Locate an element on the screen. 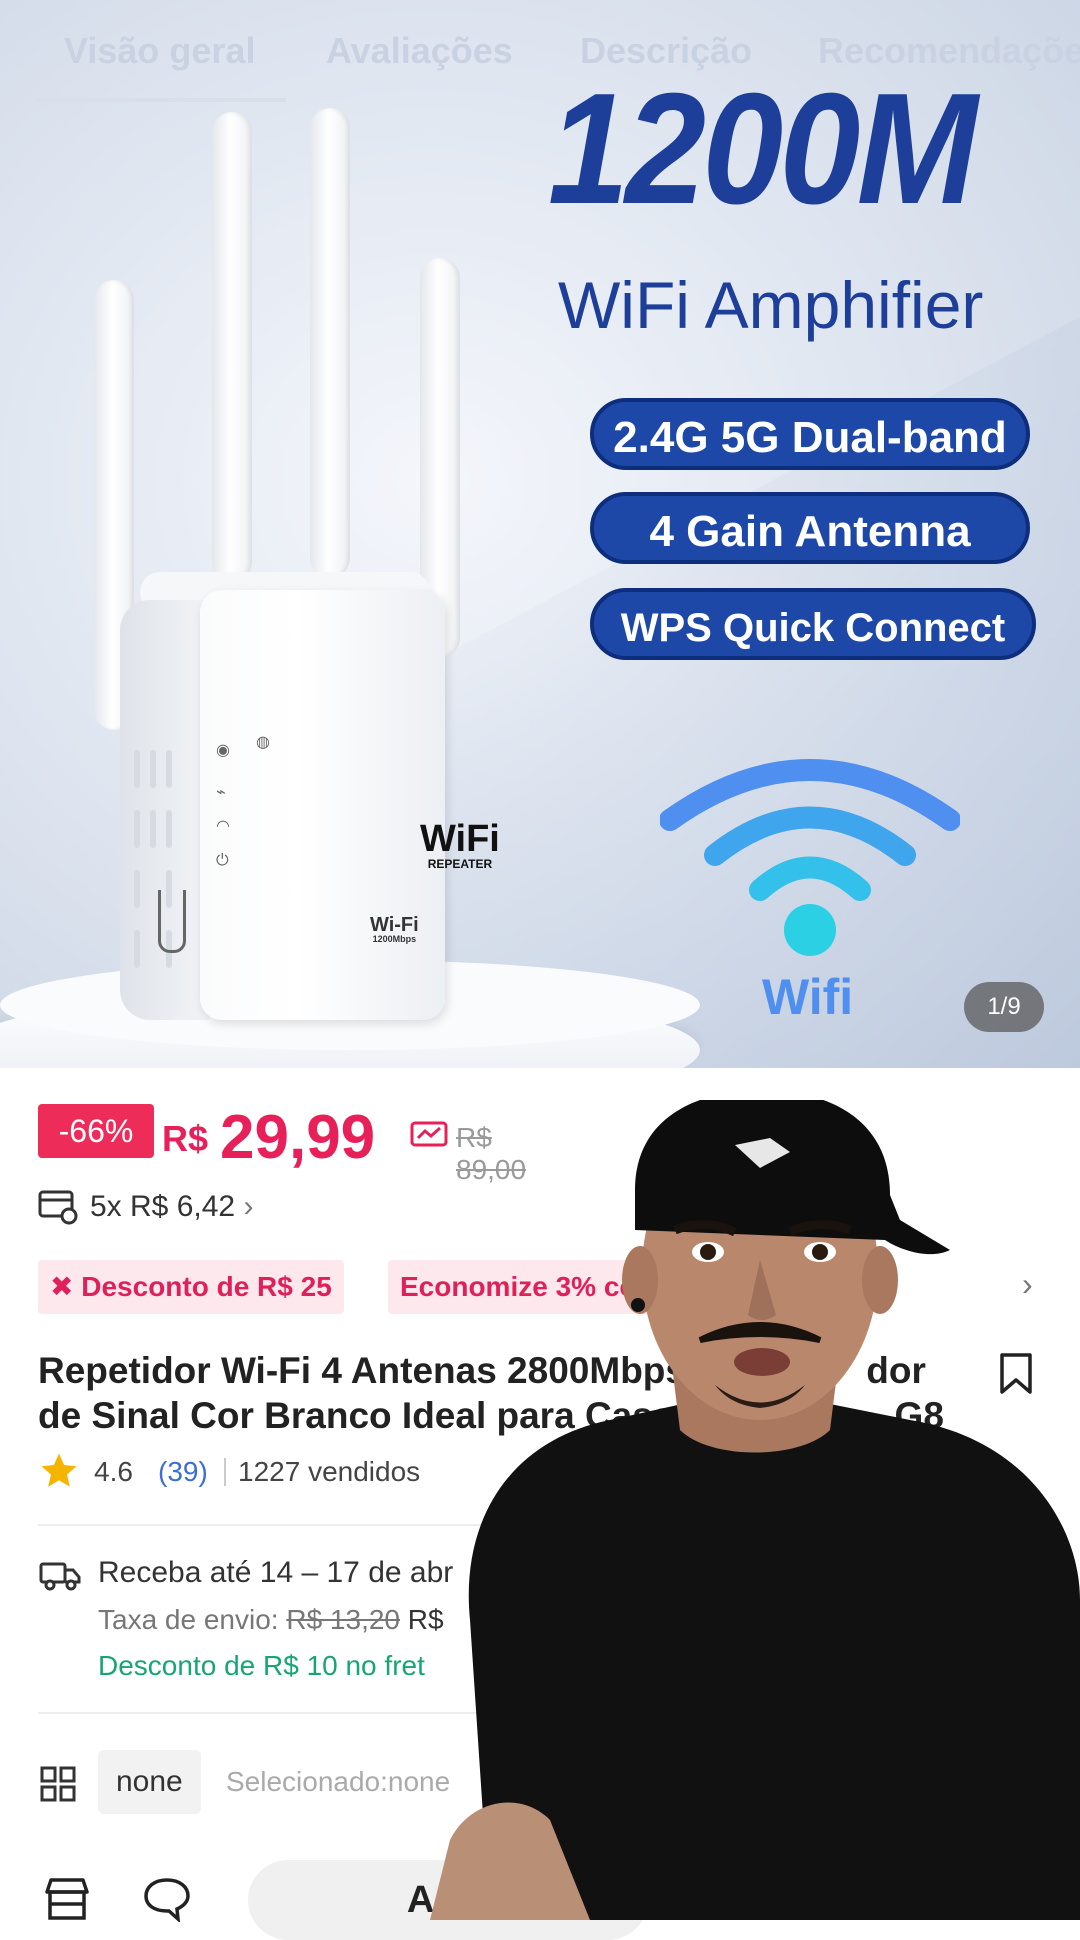 The width and height of the screenshot is (1080, 1940). variant-chip: none is located at coordinates (149, 1782).